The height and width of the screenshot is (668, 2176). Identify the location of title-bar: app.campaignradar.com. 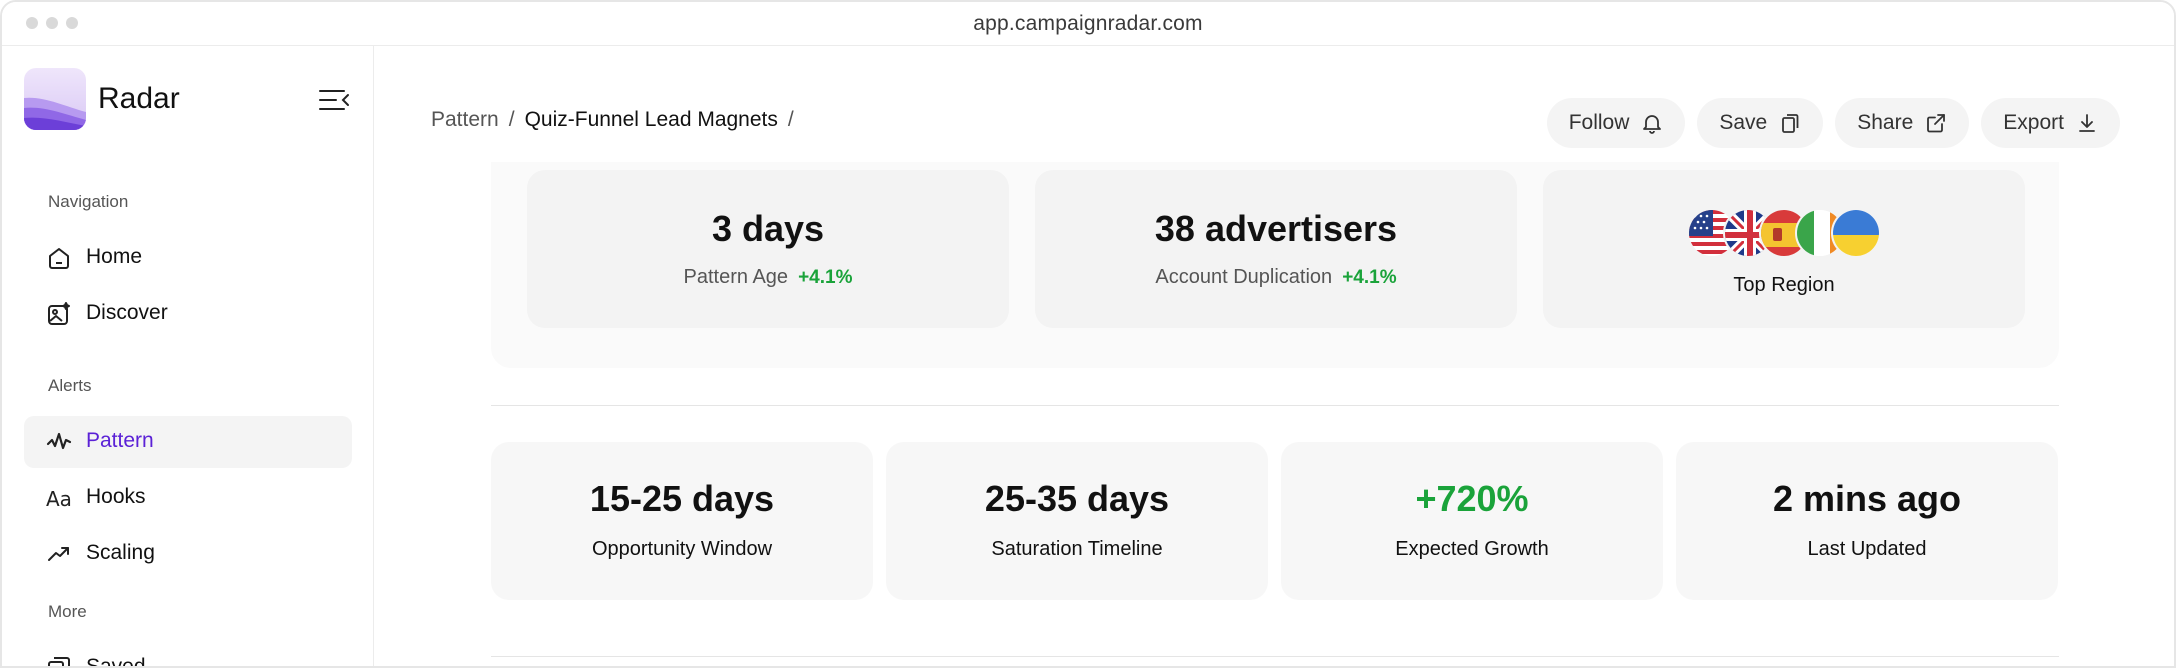
(1088, 24).